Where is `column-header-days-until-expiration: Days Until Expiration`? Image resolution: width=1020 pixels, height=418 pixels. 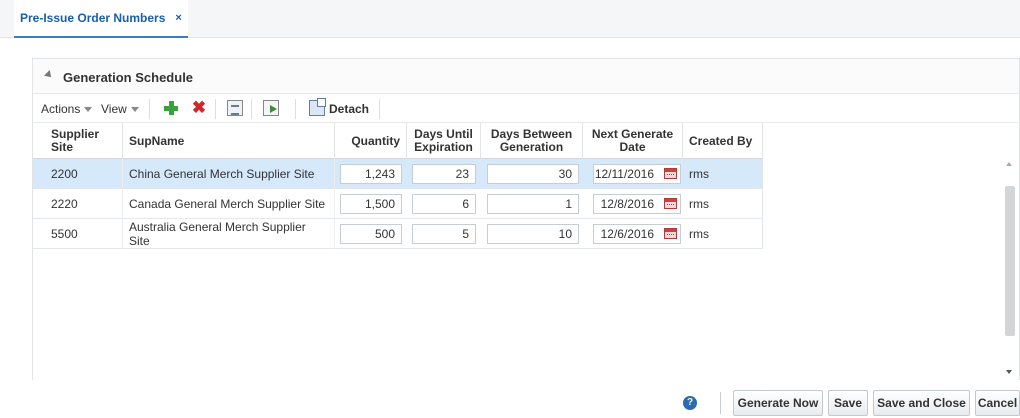 column-header-days-until-expiration: Days Until Expiration is located at coordinates (444, 141).